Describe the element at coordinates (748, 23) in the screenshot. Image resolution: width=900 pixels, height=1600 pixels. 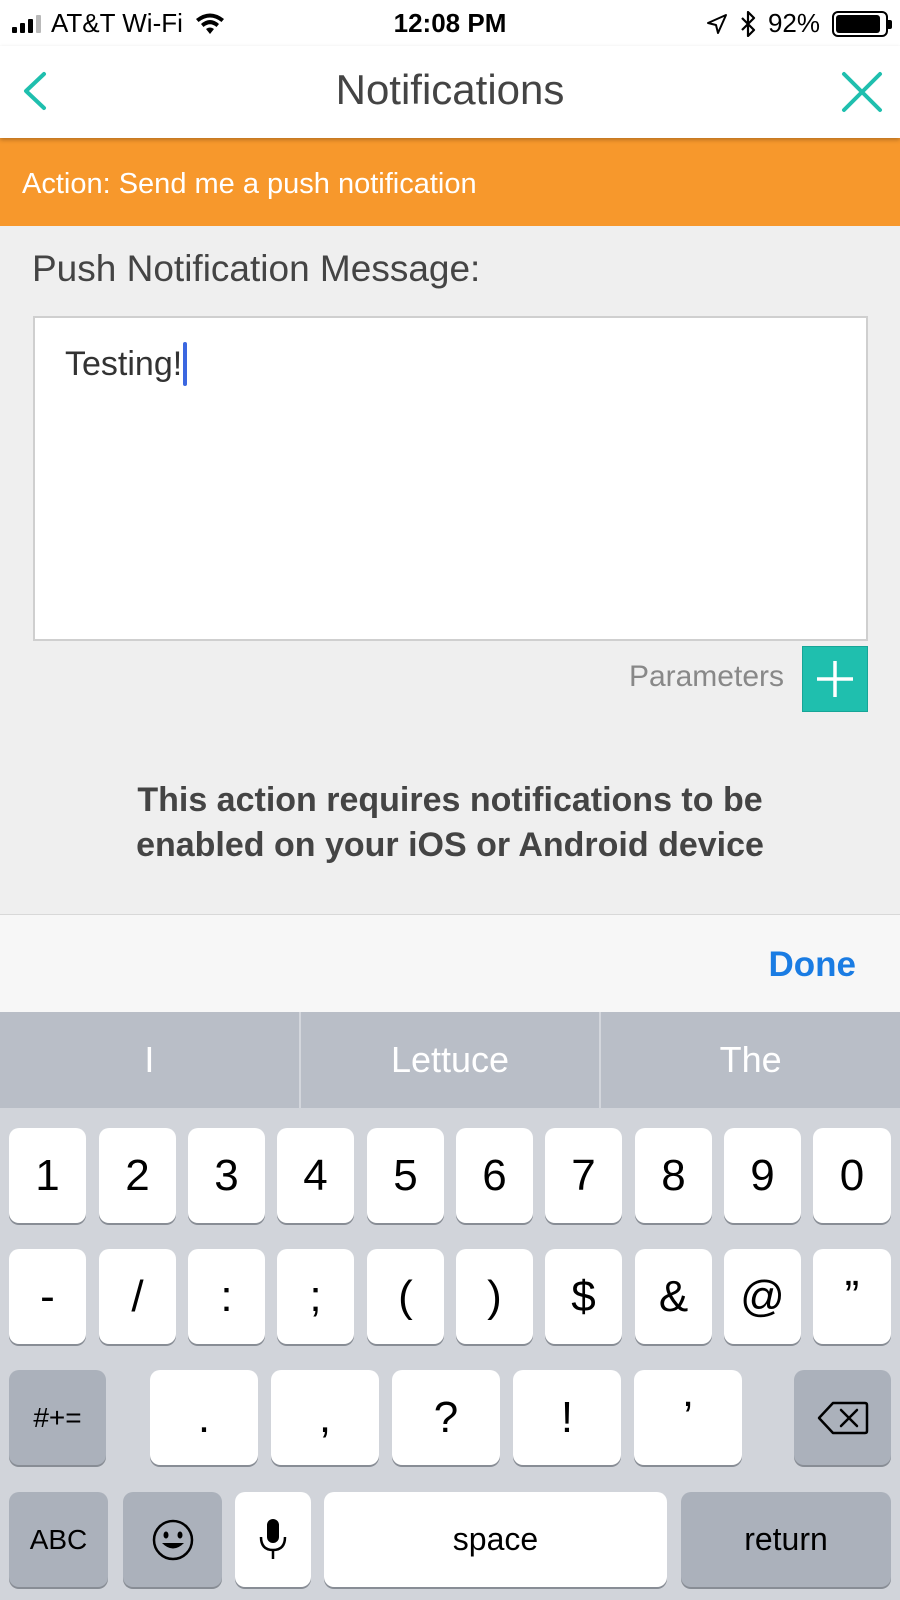
I see `bluetooth-icon` at that location.